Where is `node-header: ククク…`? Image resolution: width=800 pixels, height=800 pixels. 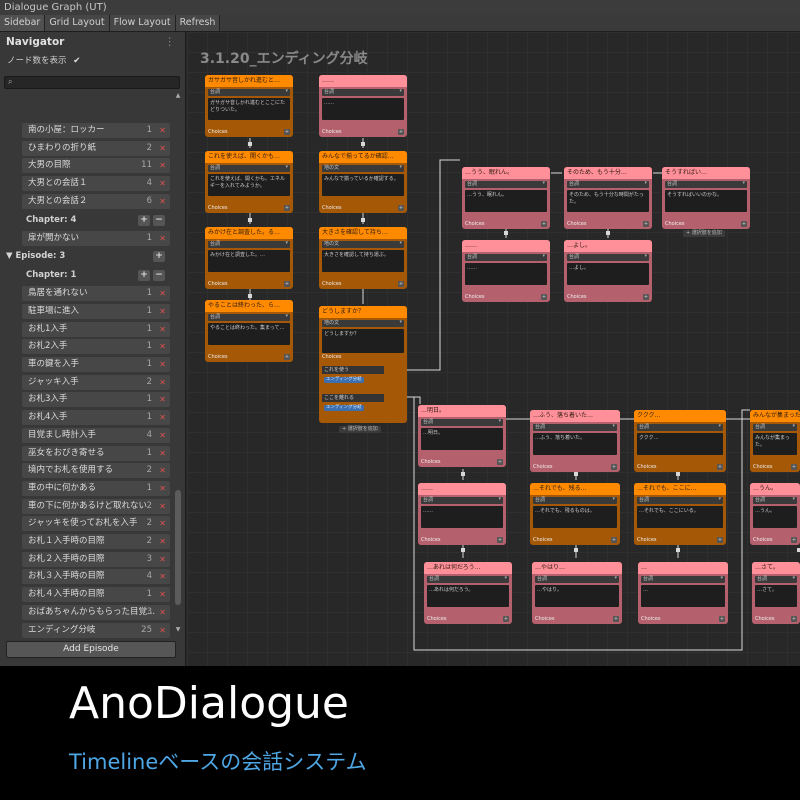 node-header: ククク… is located at coordinates (680, 416).